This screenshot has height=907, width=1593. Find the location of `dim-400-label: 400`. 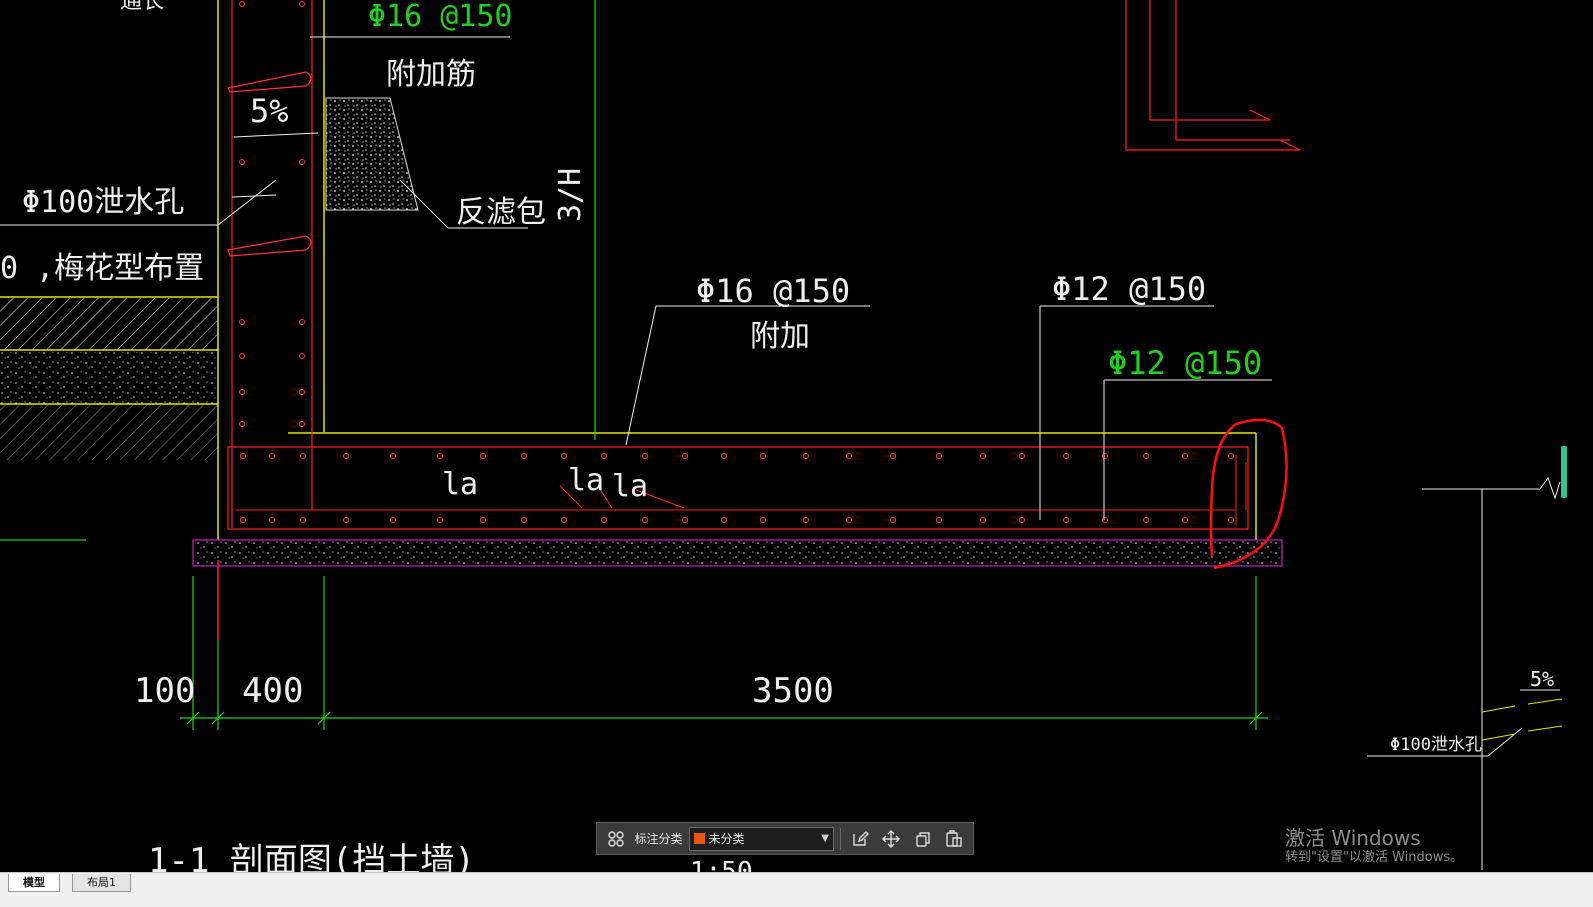

dim-400-label: 400 is located at coordinates (272, 691).